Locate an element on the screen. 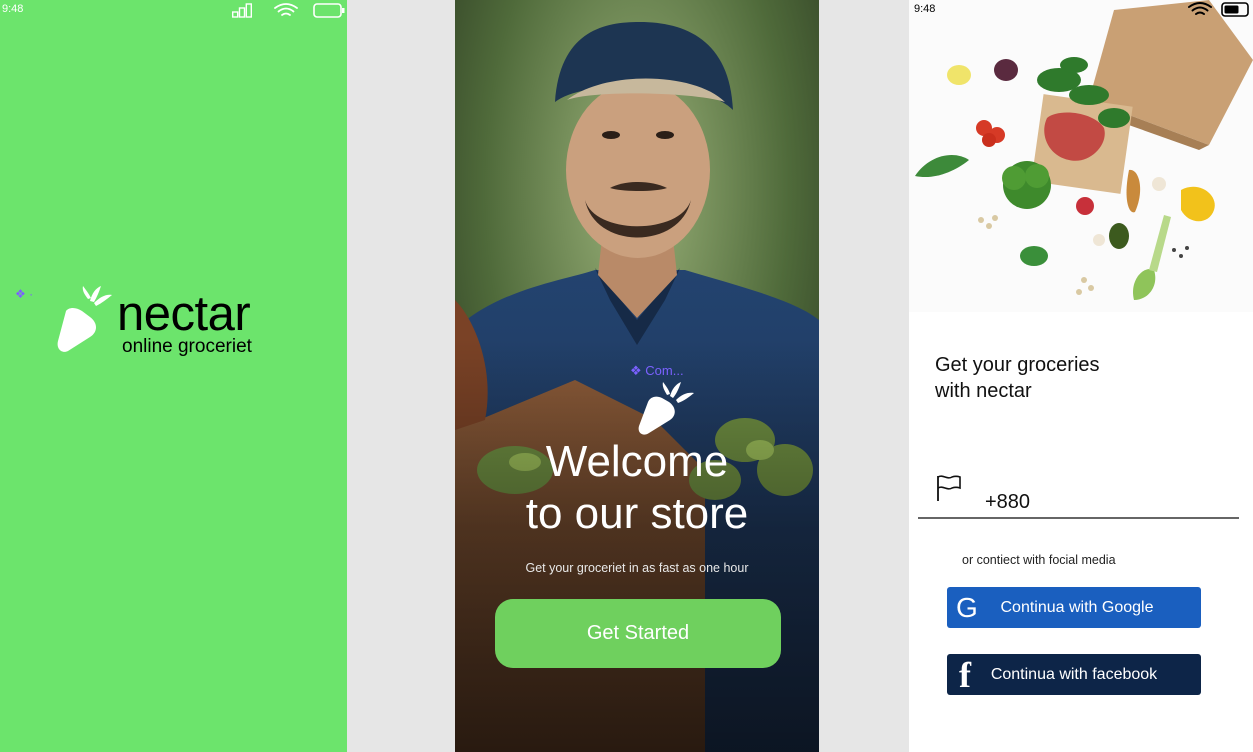 Image resolution: width=1253 pixels, height=752 pixels. signal-icon is located at coordinates (242, 10).